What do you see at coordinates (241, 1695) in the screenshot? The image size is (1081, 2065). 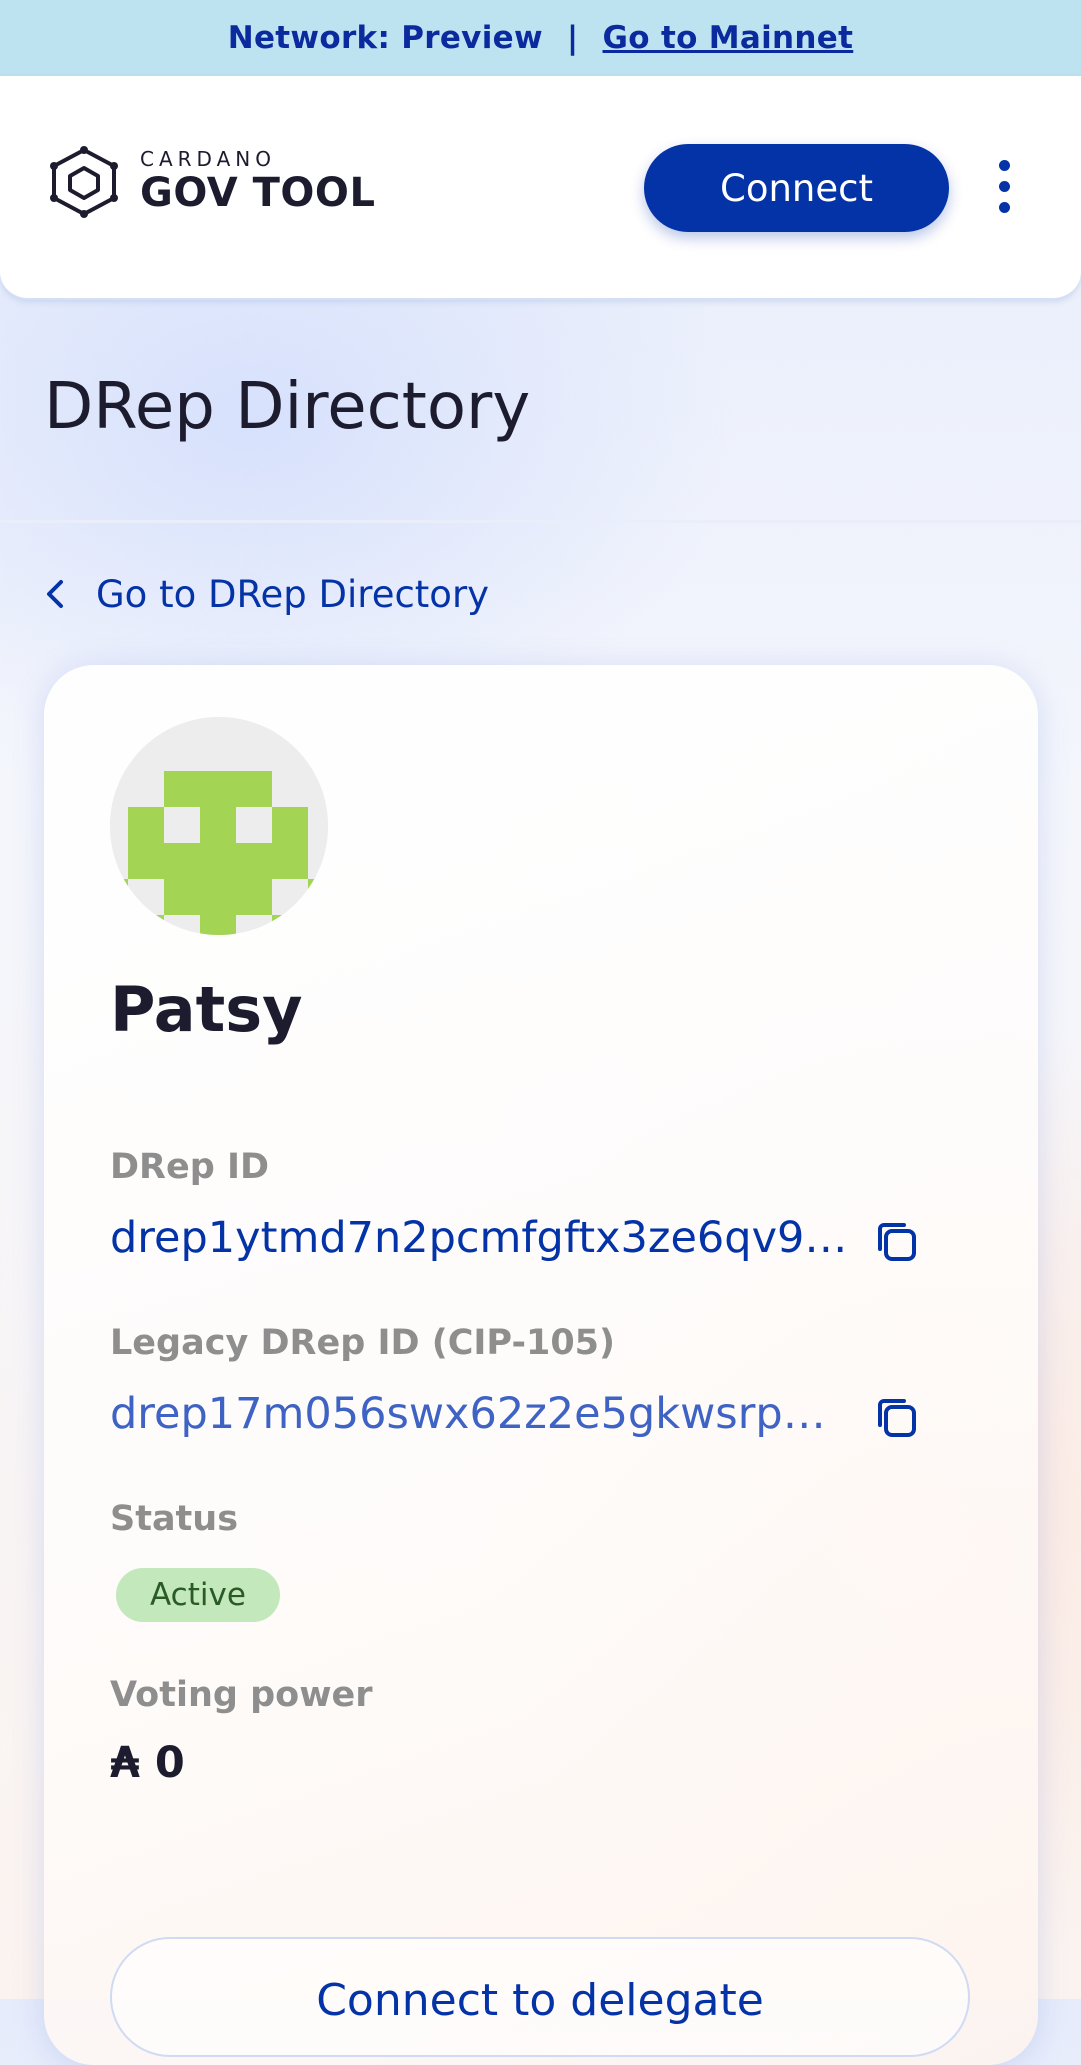 I see `voting-power-label: Voting power` at bounding box center [241, 1695].